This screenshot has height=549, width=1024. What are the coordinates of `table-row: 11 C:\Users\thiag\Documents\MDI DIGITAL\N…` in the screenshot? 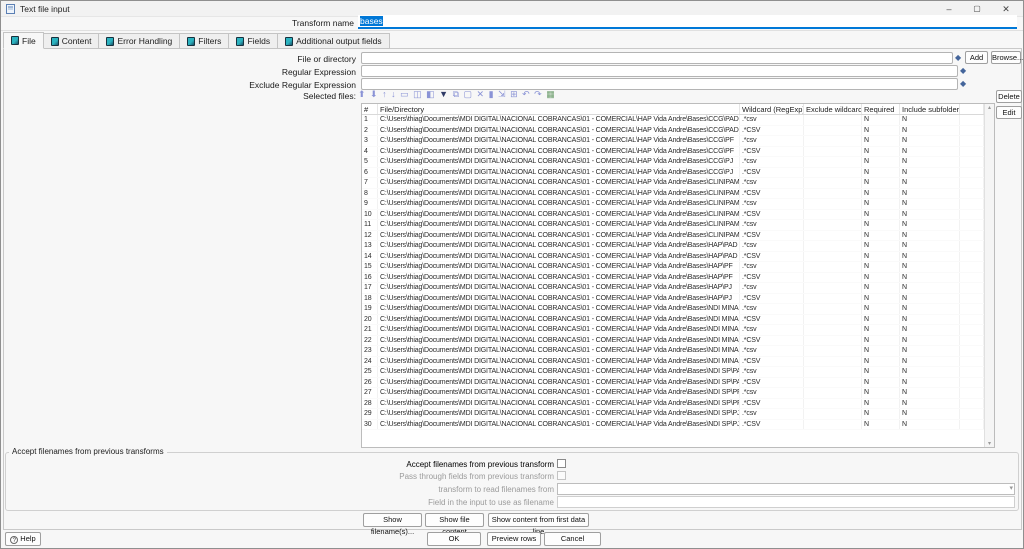 It's located at (673, 225).